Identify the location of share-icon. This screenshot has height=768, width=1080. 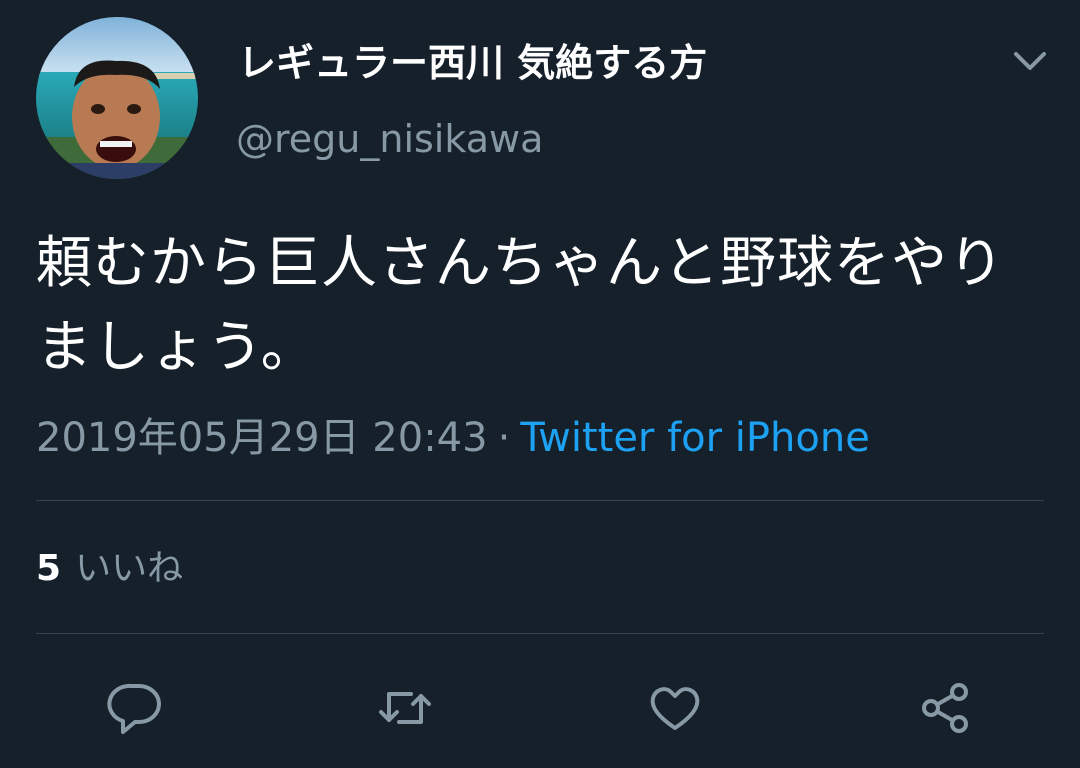
(945, 708).